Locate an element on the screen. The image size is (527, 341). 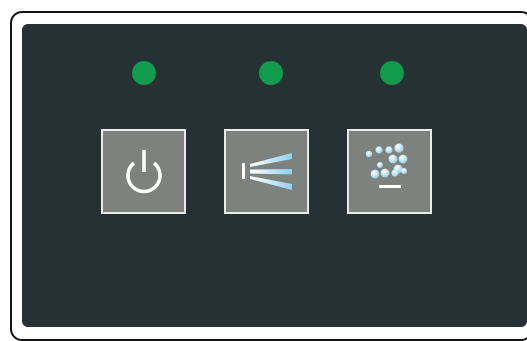
power-indicator-led is located at coordinates (144, 73).